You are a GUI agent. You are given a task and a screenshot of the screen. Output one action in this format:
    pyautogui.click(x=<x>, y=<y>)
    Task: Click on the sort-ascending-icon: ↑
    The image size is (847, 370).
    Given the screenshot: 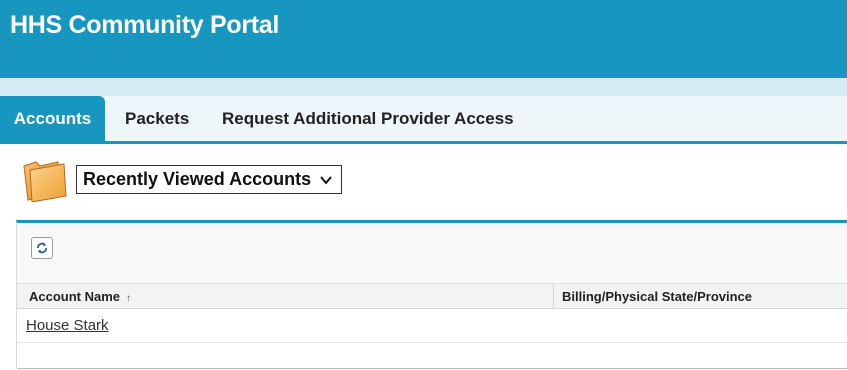 What is the action you would take?
    pyautogui.click(x=129, y=298)
    